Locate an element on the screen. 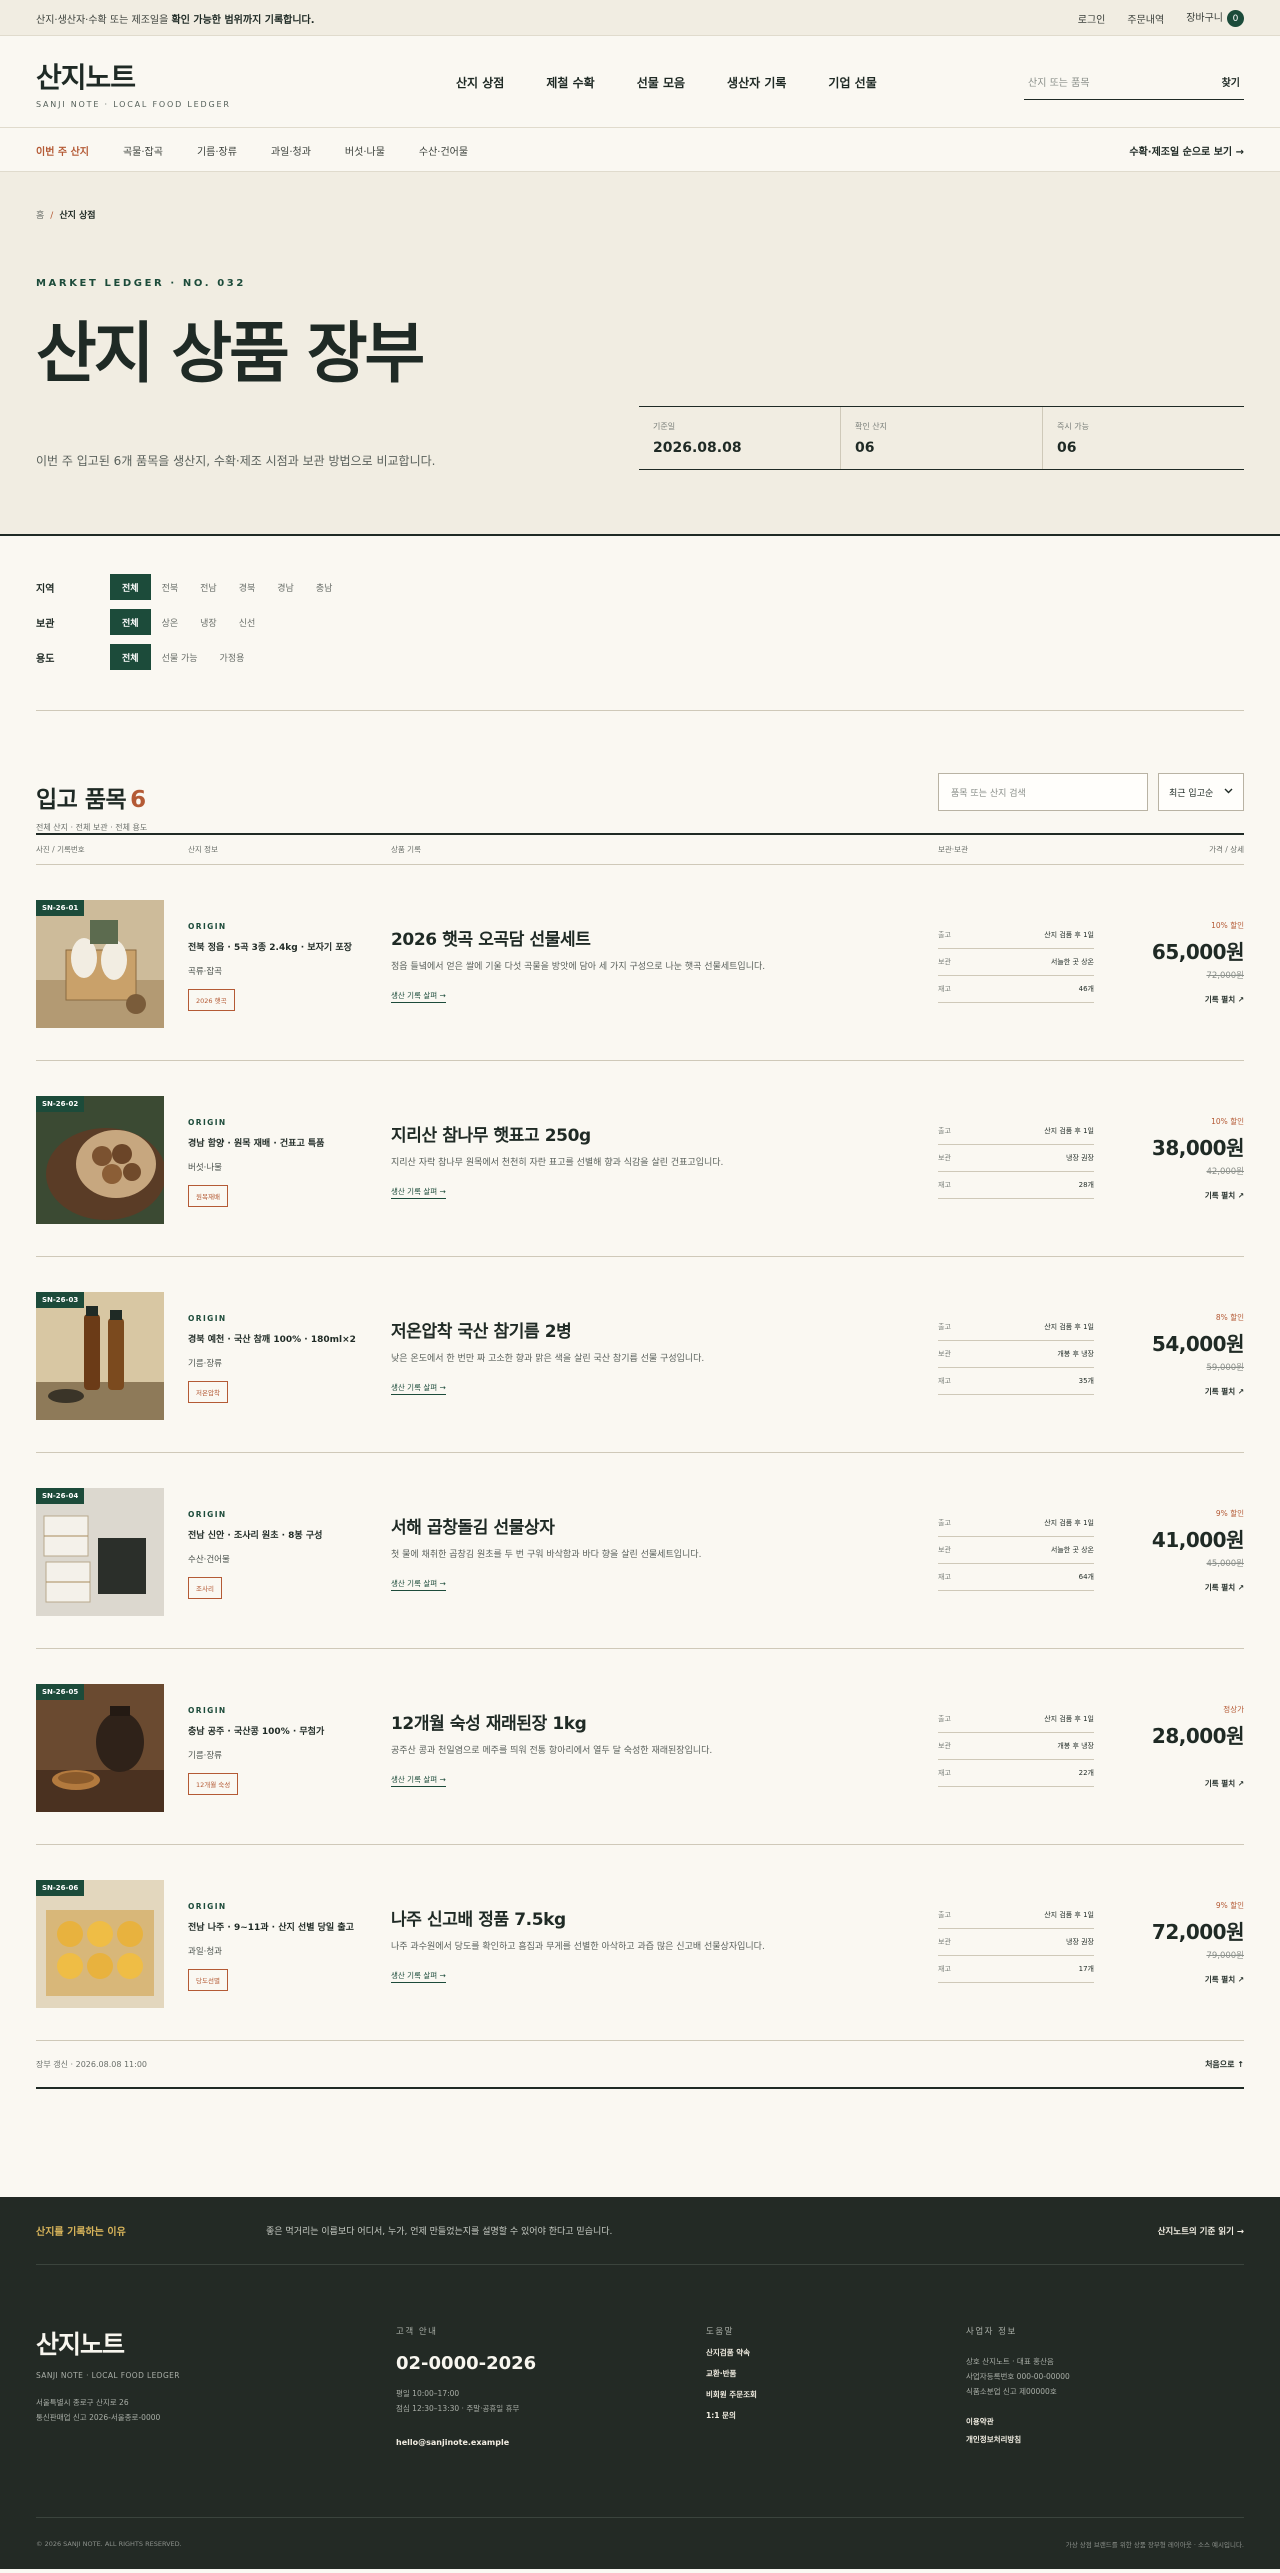  filter-chip: 가정용 is located at coordinates (232, 657).